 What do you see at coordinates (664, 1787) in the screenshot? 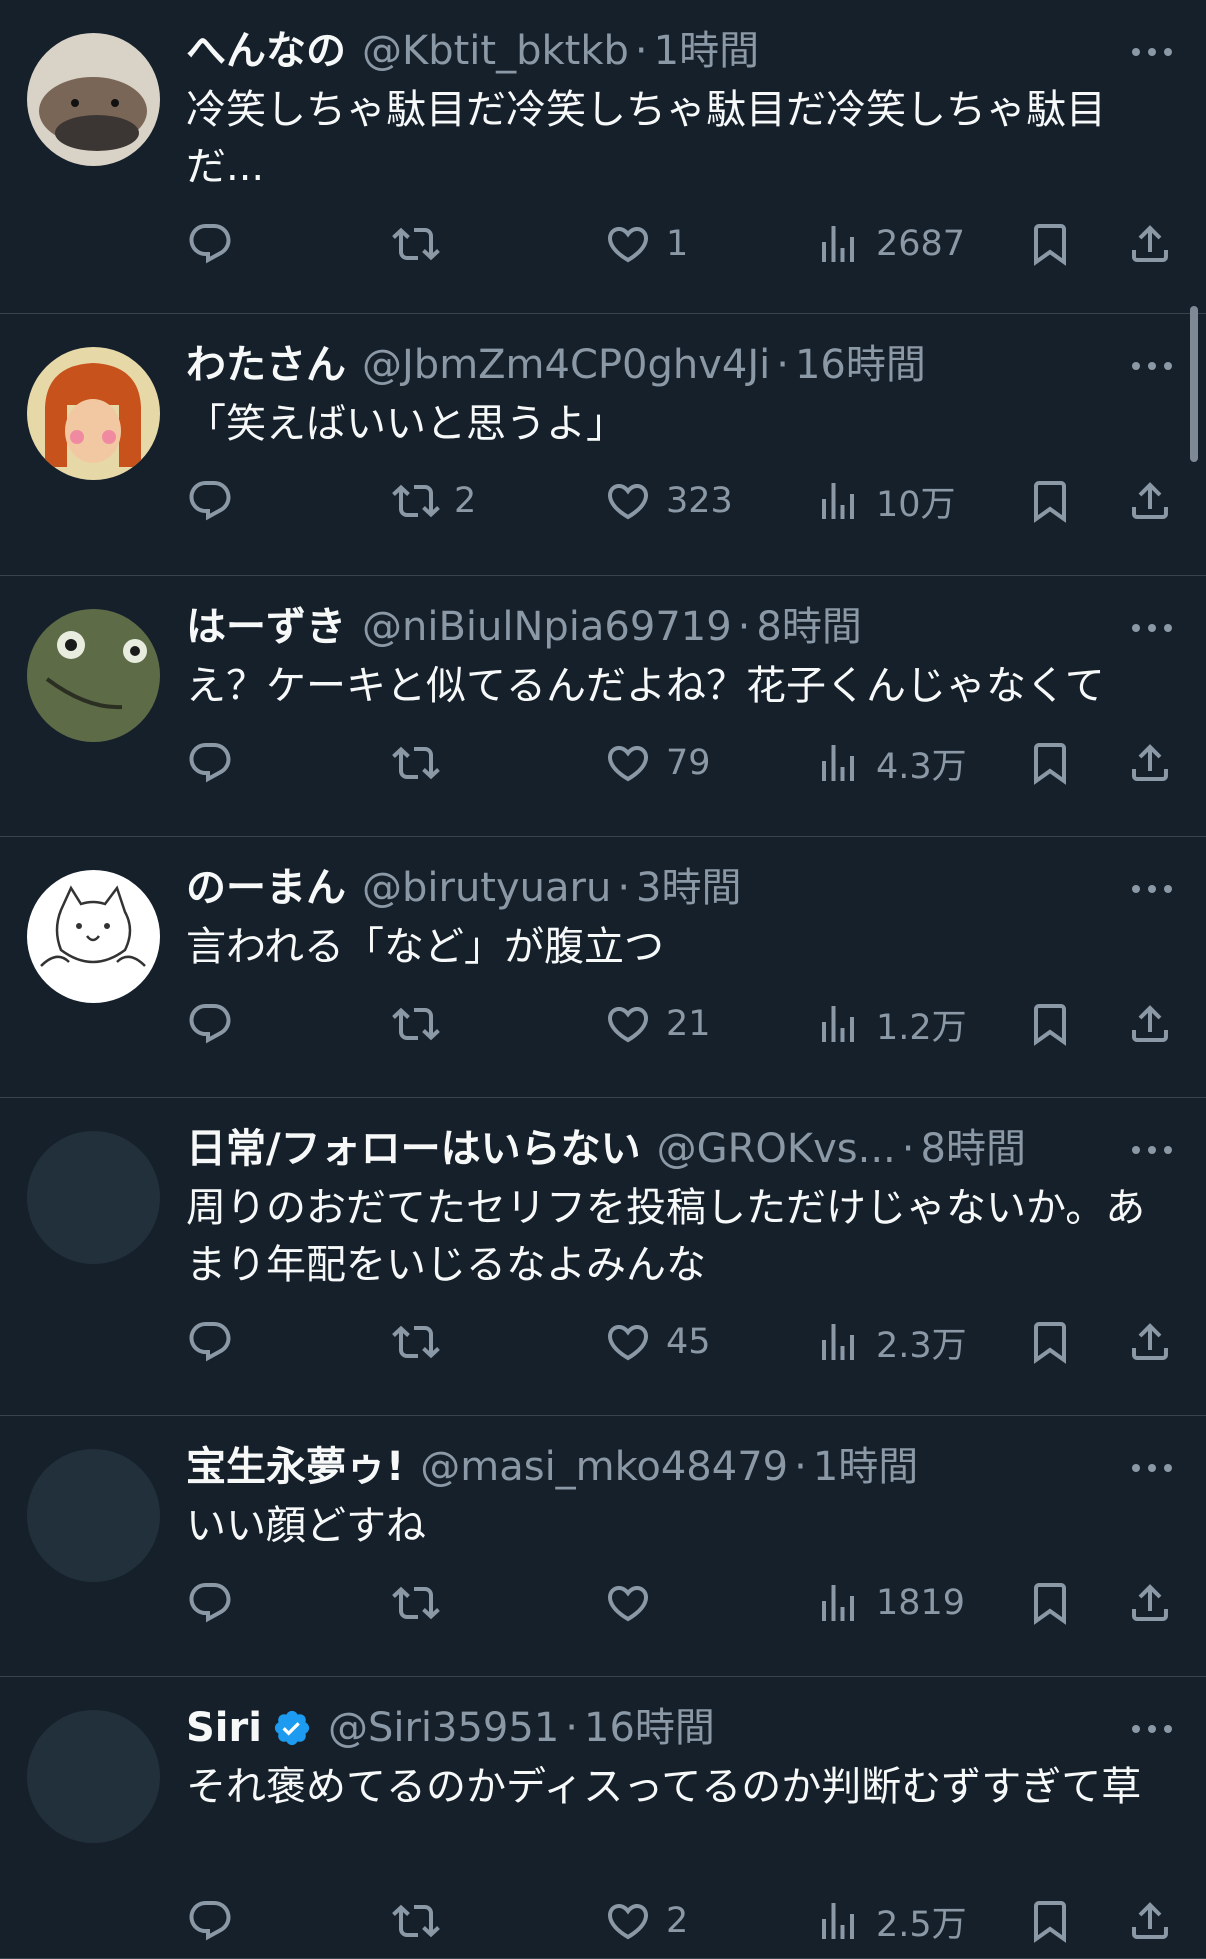
I see `tweet-text: それ褒めてるのかディスってるのか判断むずすぎて草` at bounding box center [664, 1787].